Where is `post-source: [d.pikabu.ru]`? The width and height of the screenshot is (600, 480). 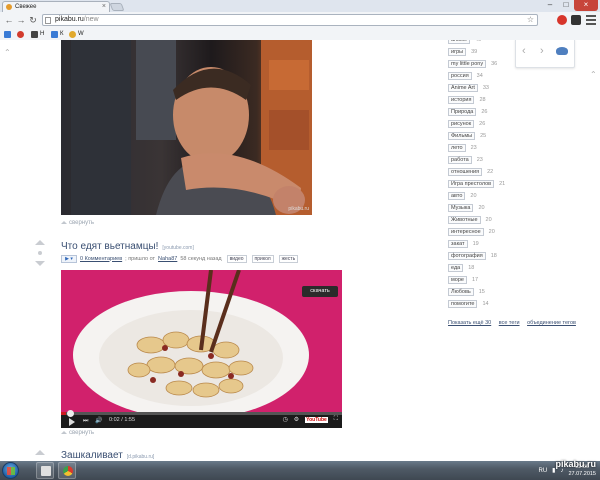 post-source: [d.pikabu.ru] is located at coordinates (141, 457).